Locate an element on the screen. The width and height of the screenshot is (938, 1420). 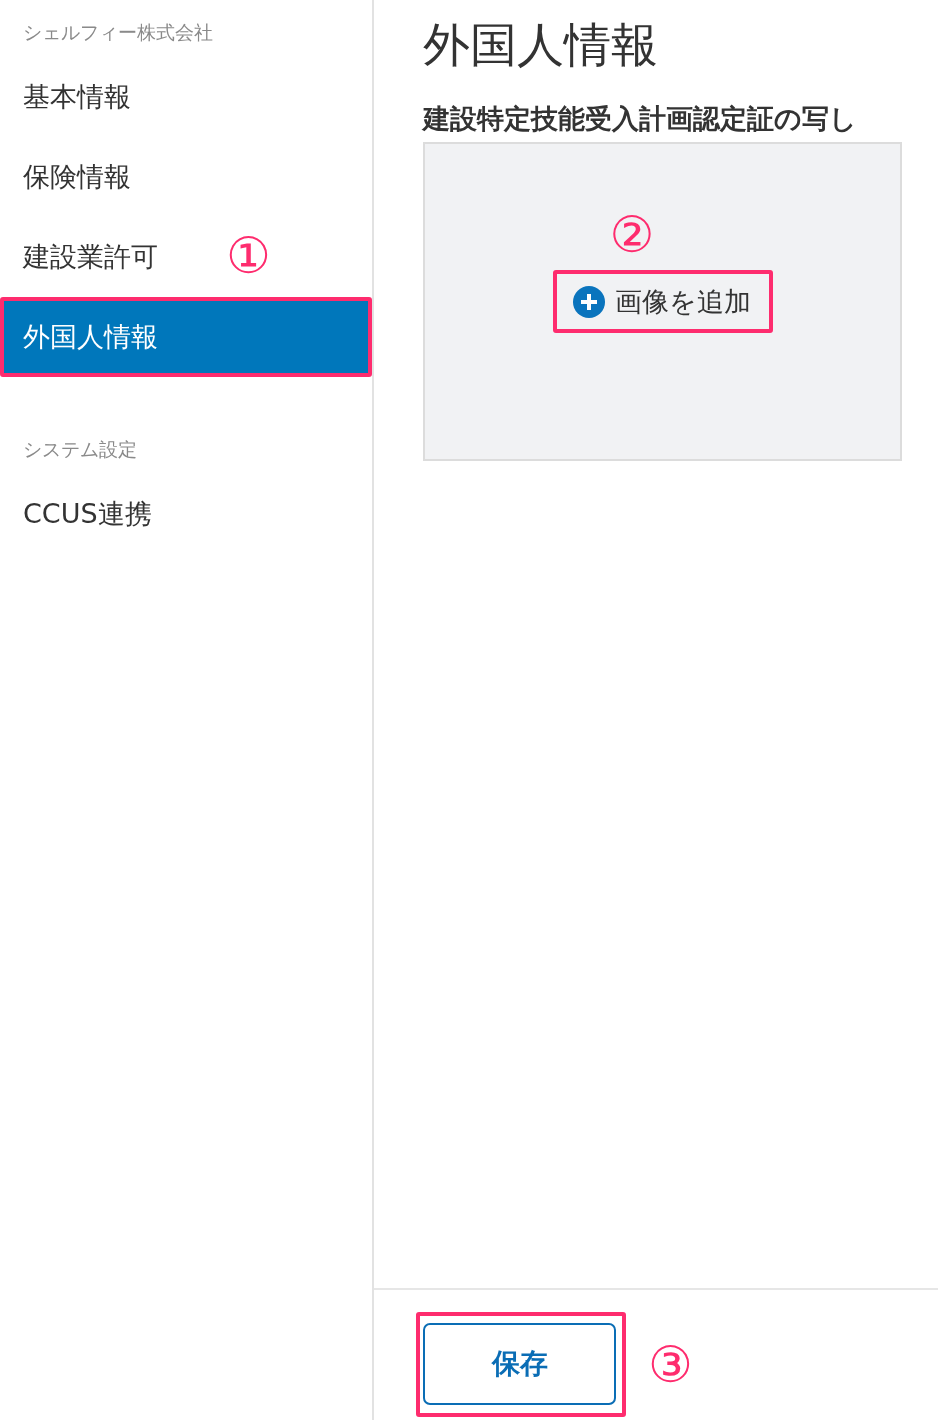
plus-circle-icon is located at coordinates (588, 301).